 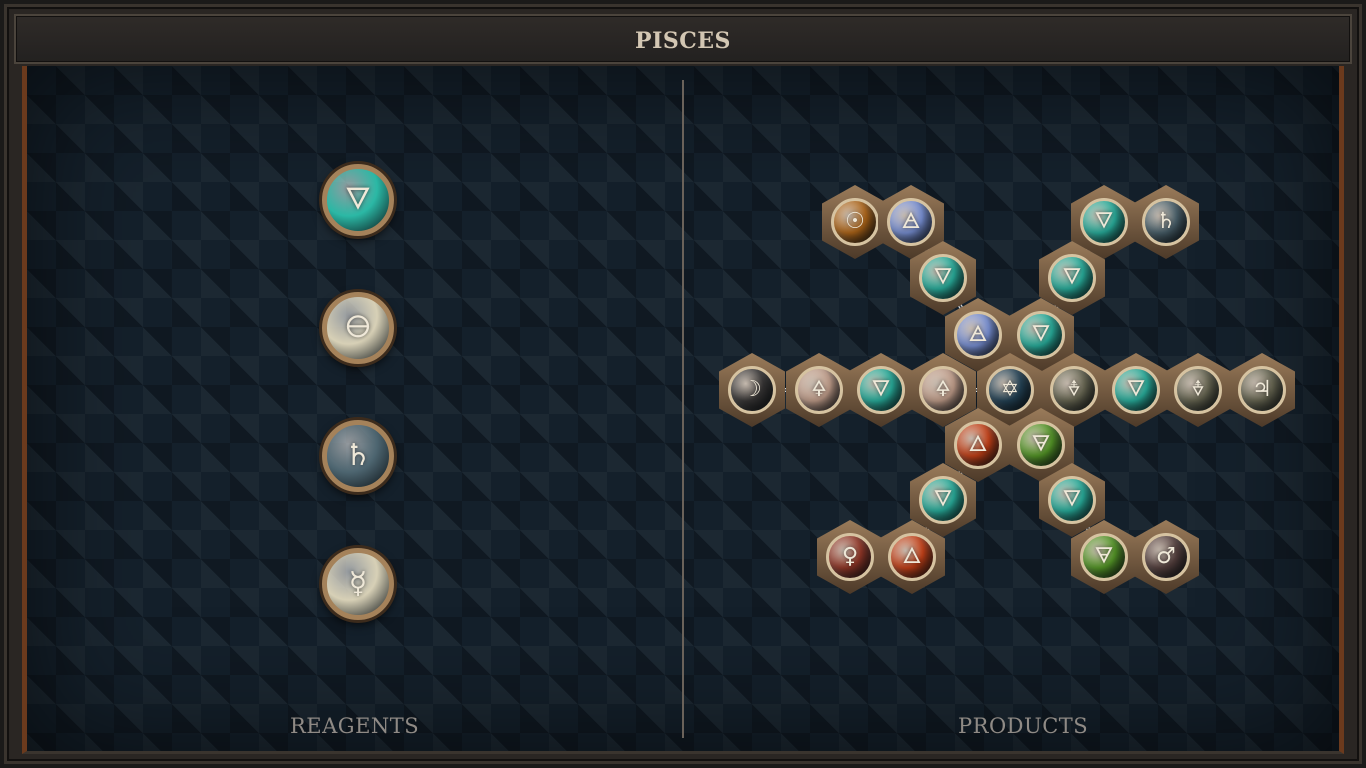 I want to click on product-copper-icon: ♀, so click(x=850, y=557).